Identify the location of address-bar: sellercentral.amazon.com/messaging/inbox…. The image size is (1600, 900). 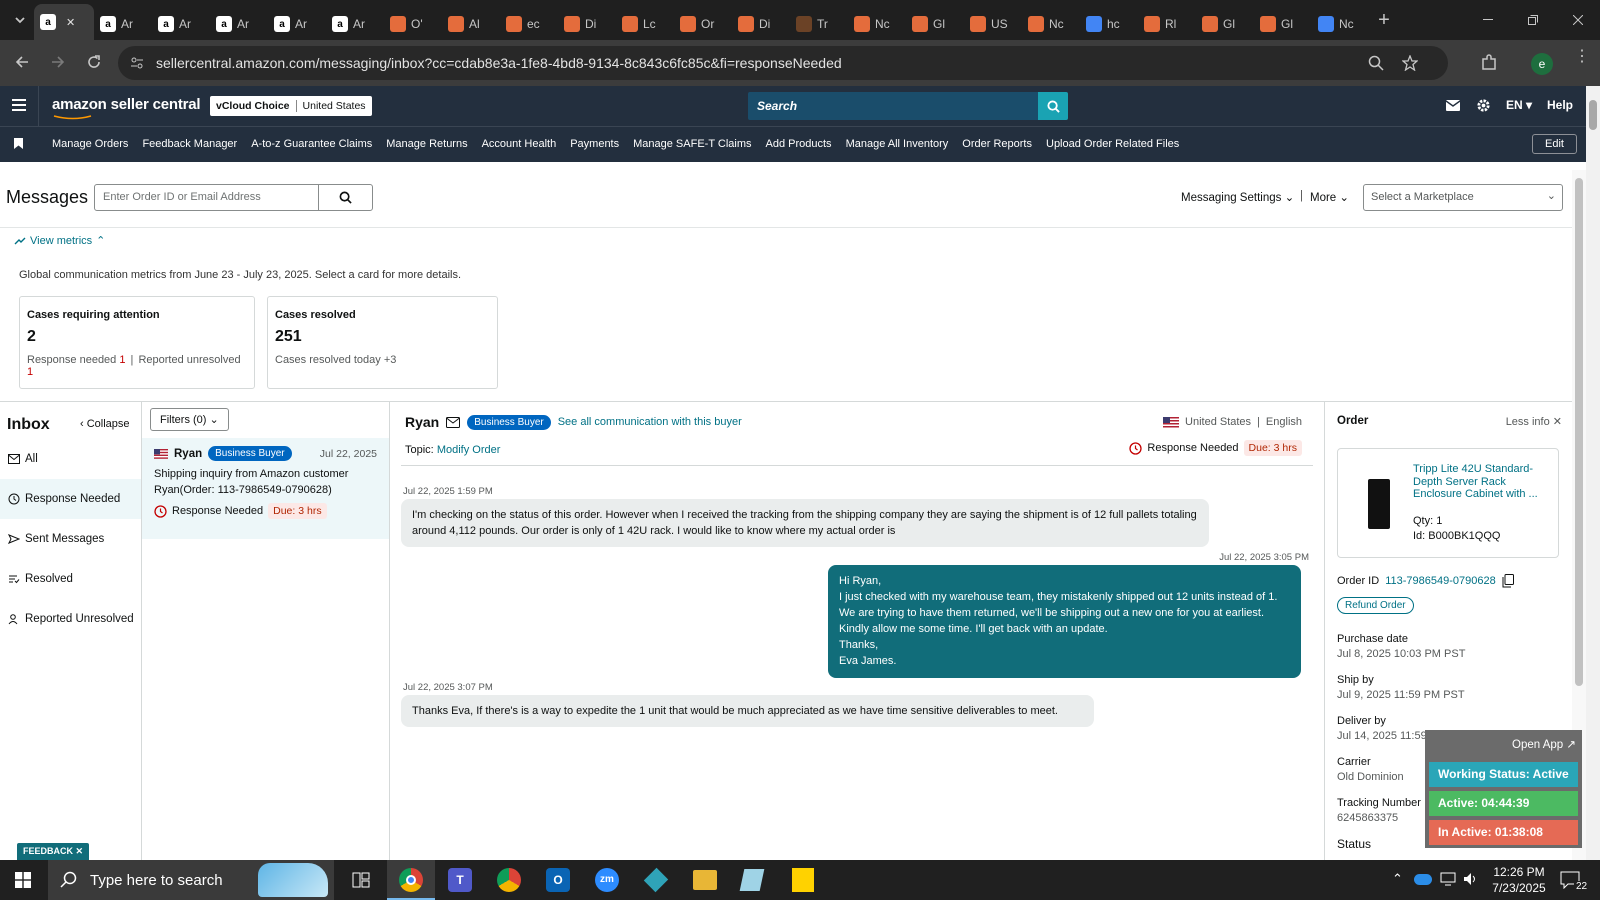
(783, 63).